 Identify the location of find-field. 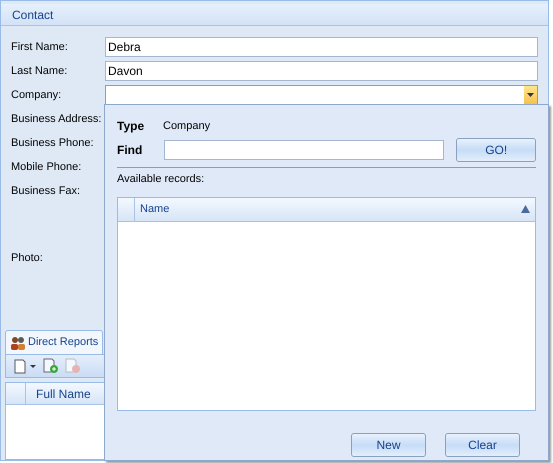
(304, 150).